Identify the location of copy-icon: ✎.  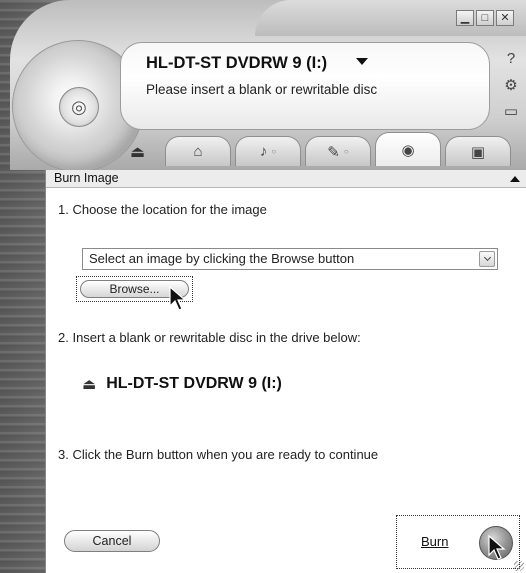
(333, 152).